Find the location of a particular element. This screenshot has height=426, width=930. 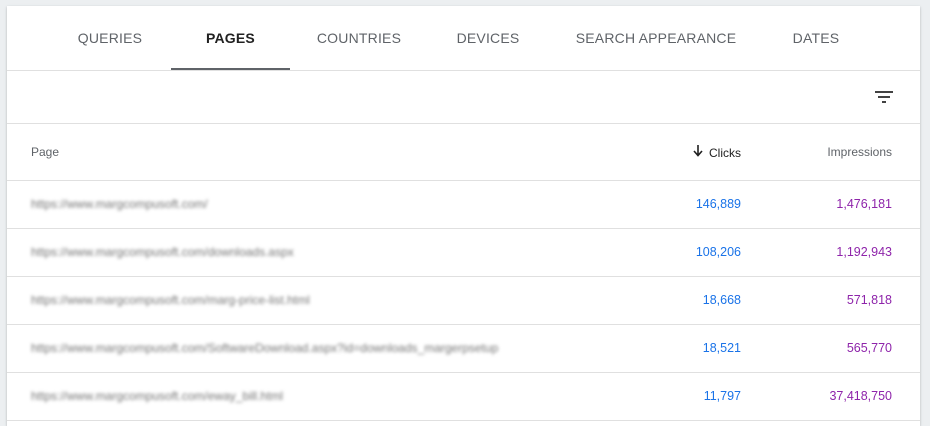

tab-dates: DATES is located at coordinates (816, 38).